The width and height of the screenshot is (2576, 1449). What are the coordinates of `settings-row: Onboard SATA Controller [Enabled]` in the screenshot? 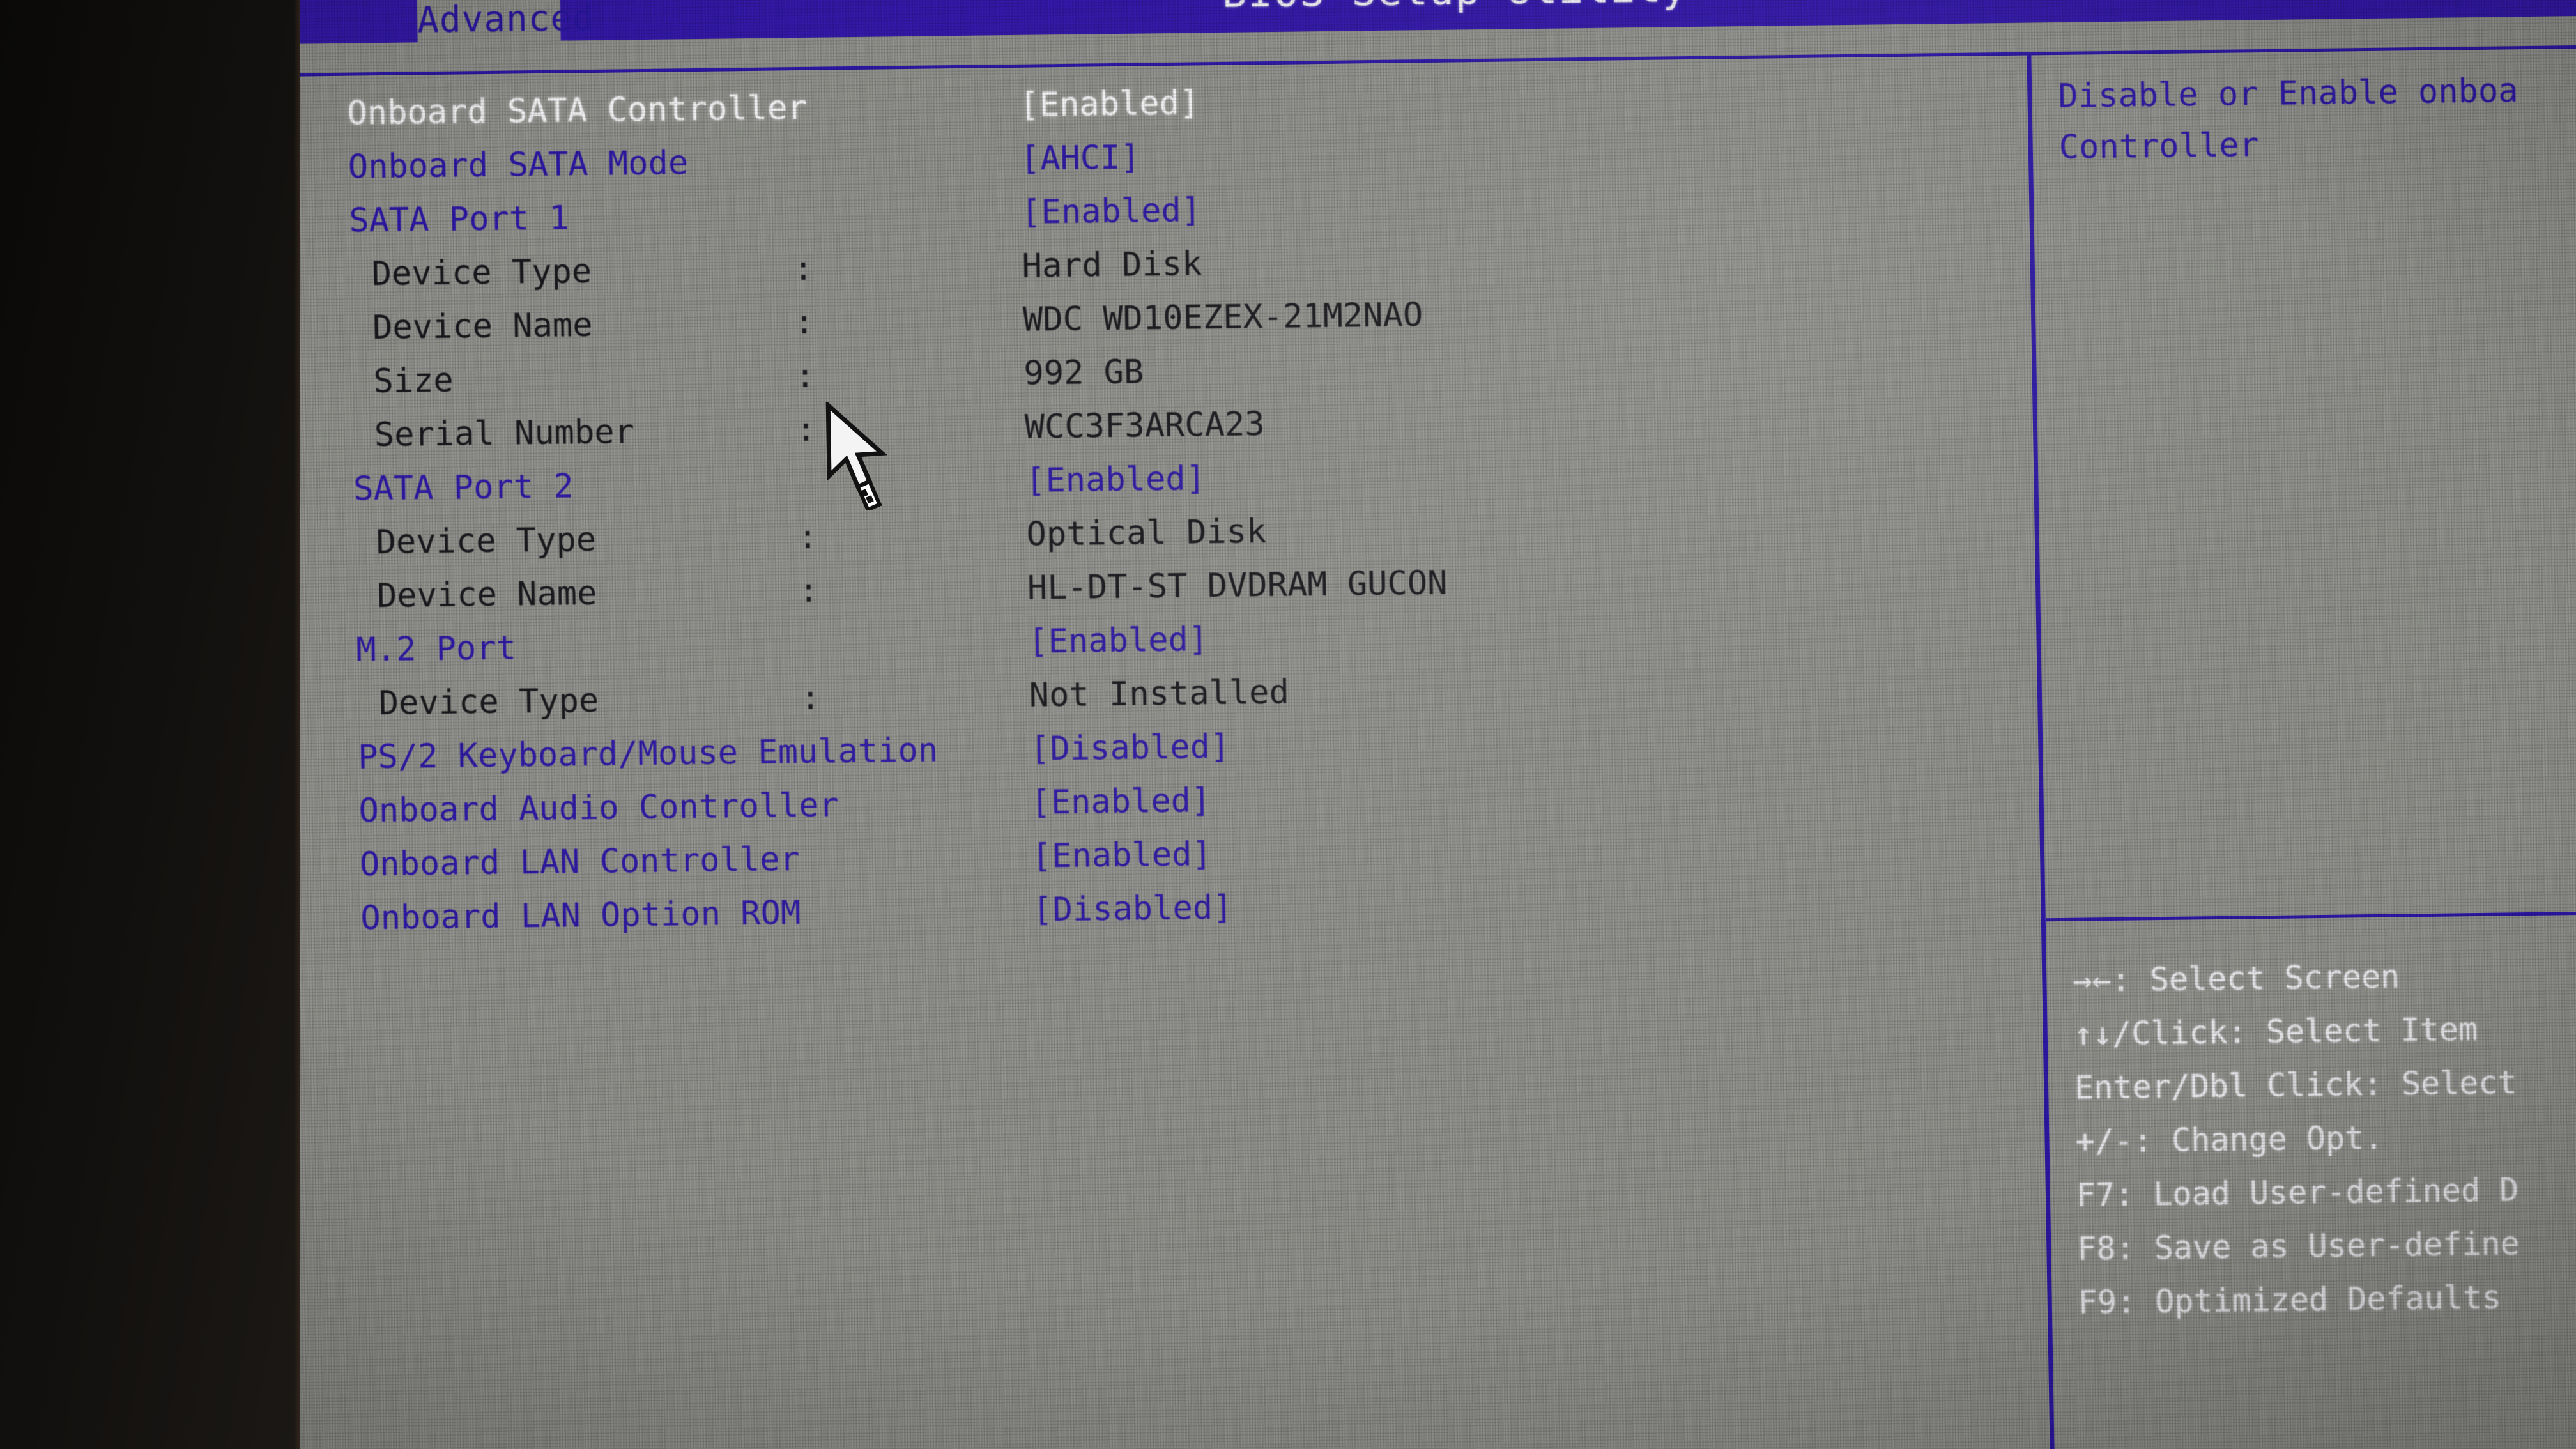 It's located at (1121, 104).